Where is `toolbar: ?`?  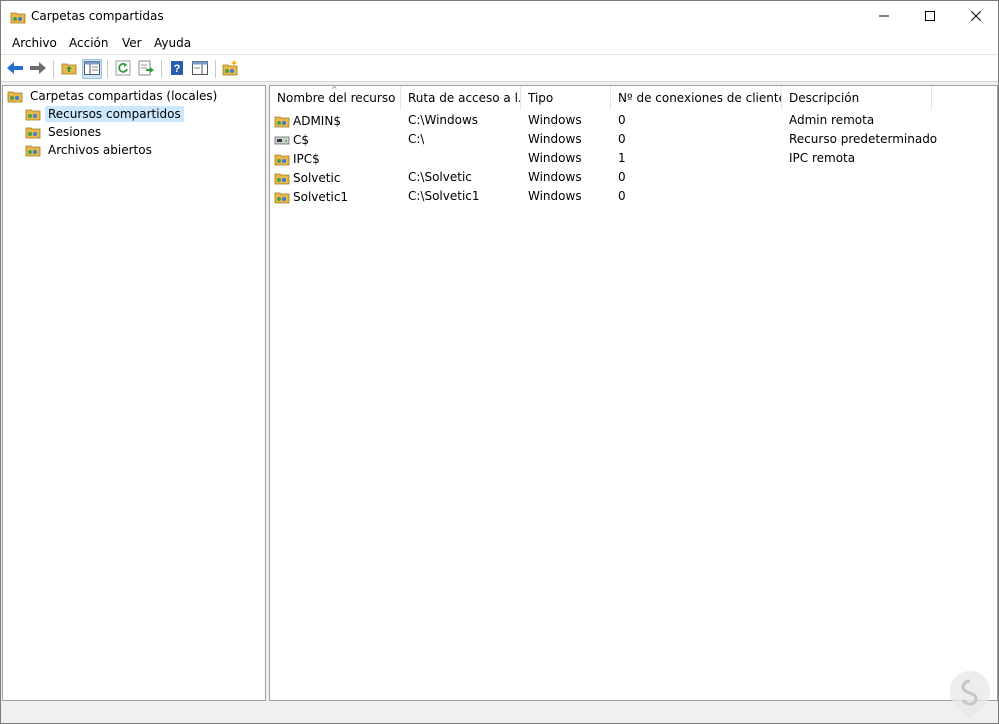 toolbar: ? is located at coordinates (499, 68).